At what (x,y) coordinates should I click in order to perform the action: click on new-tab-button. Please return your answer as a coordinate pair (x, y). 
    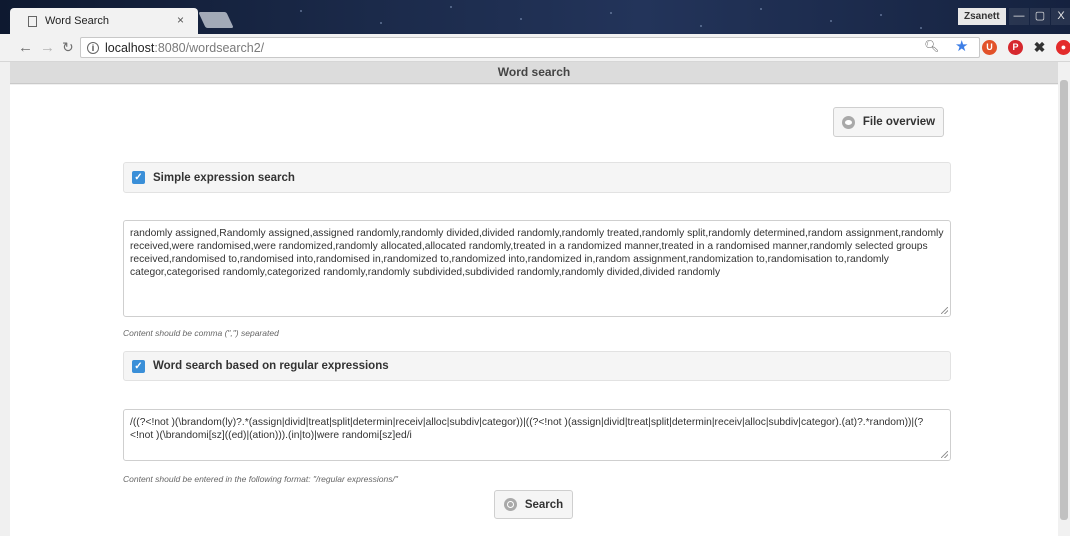
    Looking at the image, I should click on (216, 20).